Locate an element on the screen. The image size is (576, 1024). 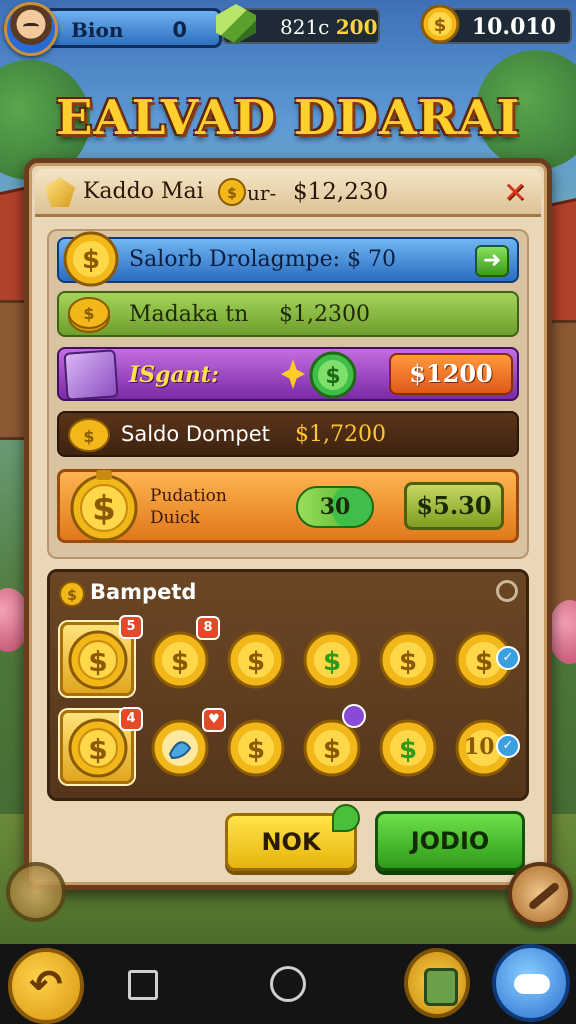
back-arrow-icon: ↶ is located at coordinates (46, 985).